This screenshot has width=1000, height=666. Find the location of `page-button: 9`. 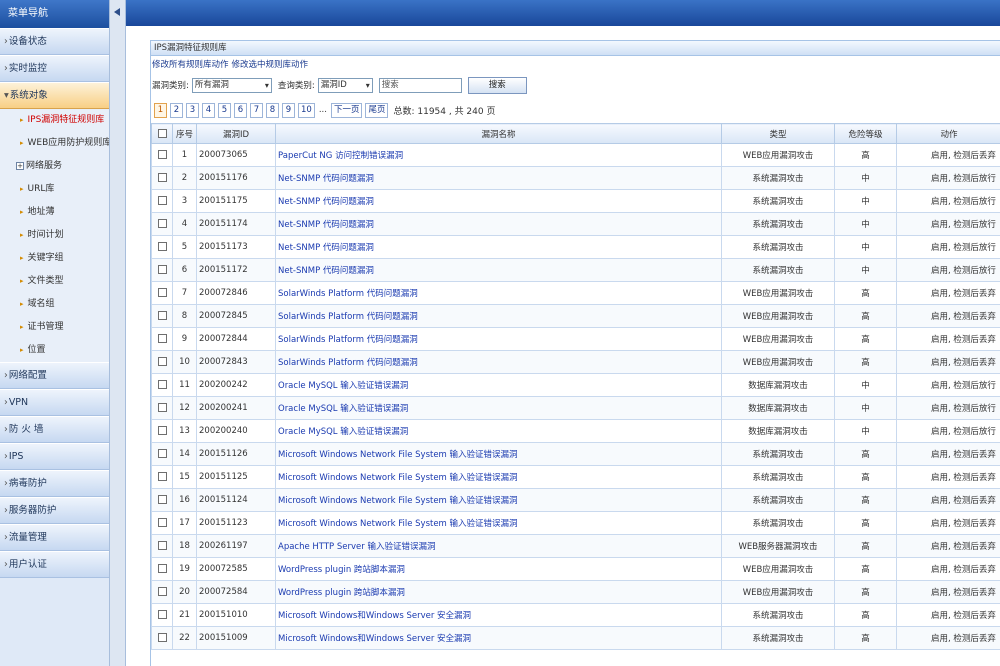

page-button: 9 is located at coordinates (288, 110).